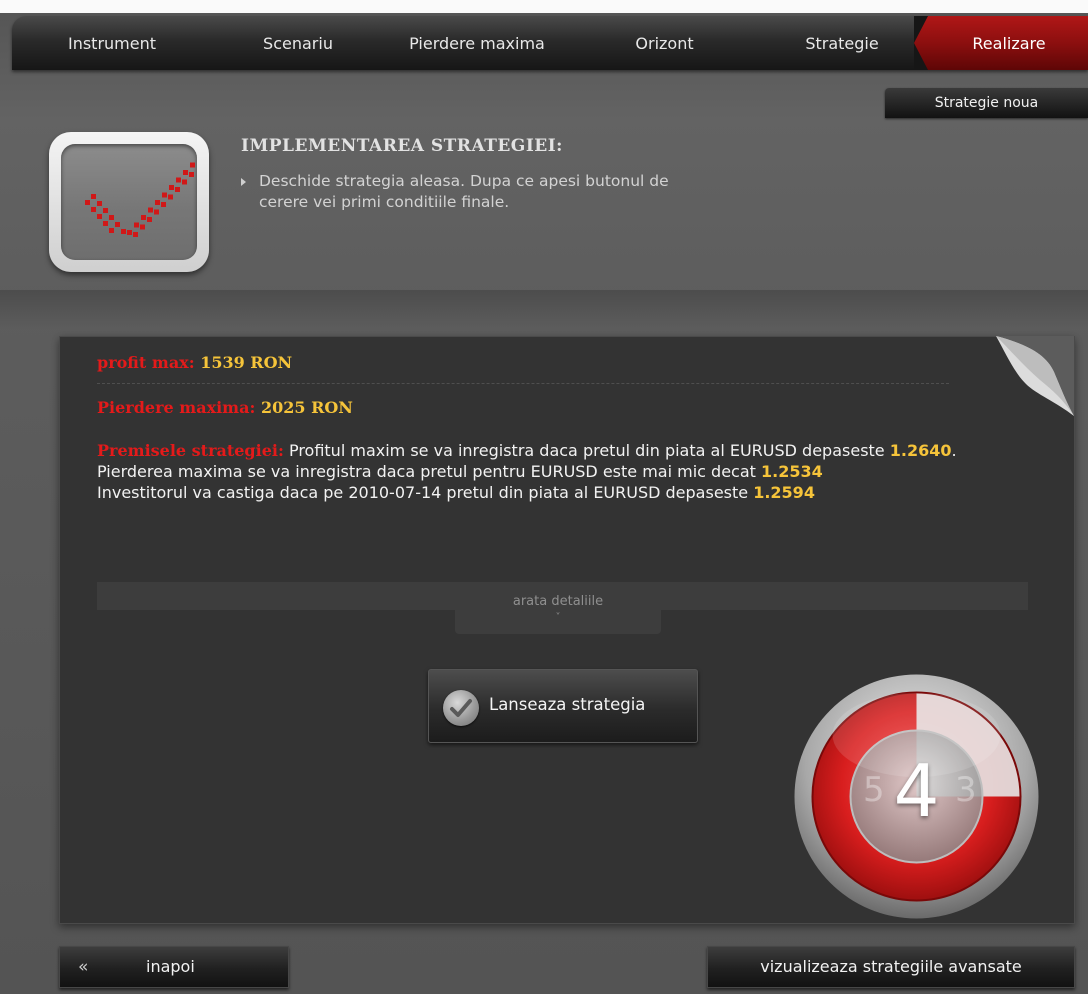  I want to click on separator, so click(523, 383).